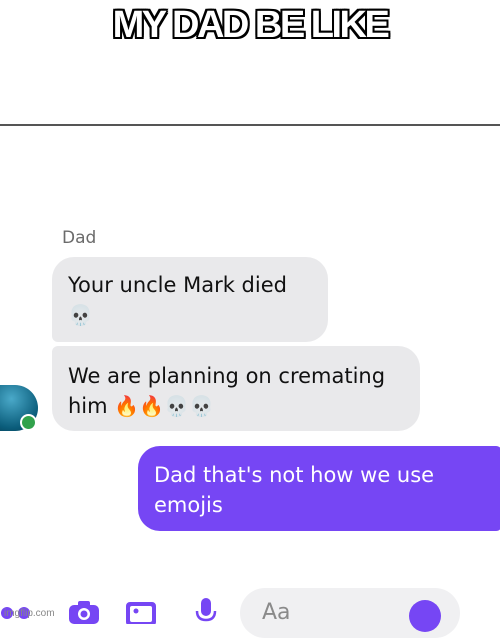 Image resolution: width=500 pixels, height=638 pixels. Describe the element at coordinates (88, 406) in the screenshot. I see `message-text-continued: him` at that location.